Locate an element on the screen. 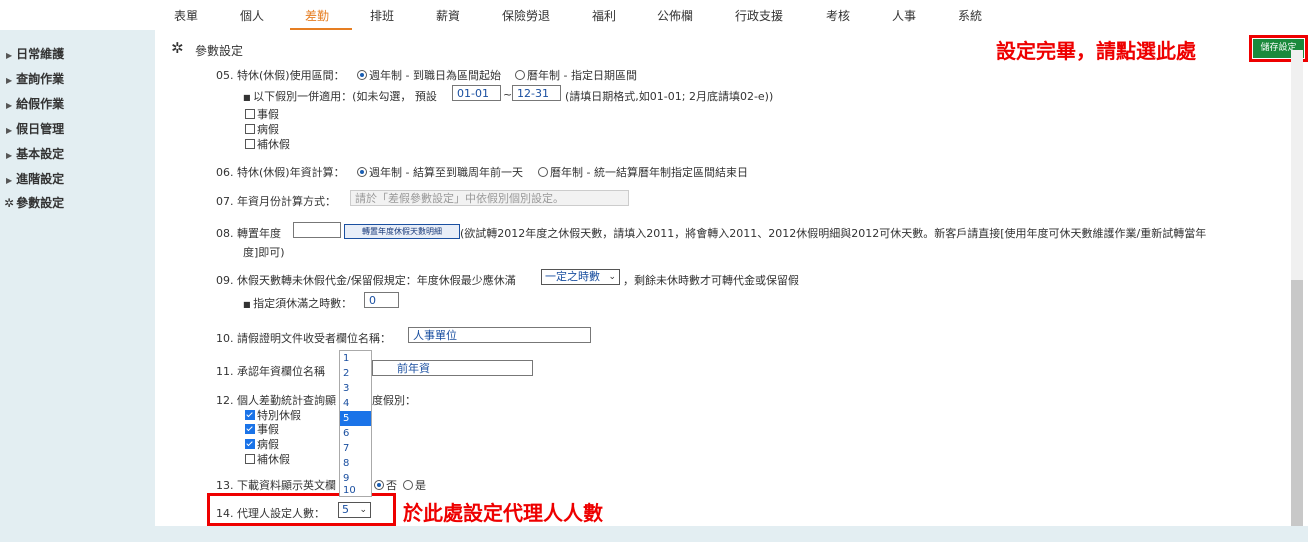 Image resolution: width=1308 pixels, height=542 pixels. item13-radio-no: 否 is located at coordinates (384, 485).